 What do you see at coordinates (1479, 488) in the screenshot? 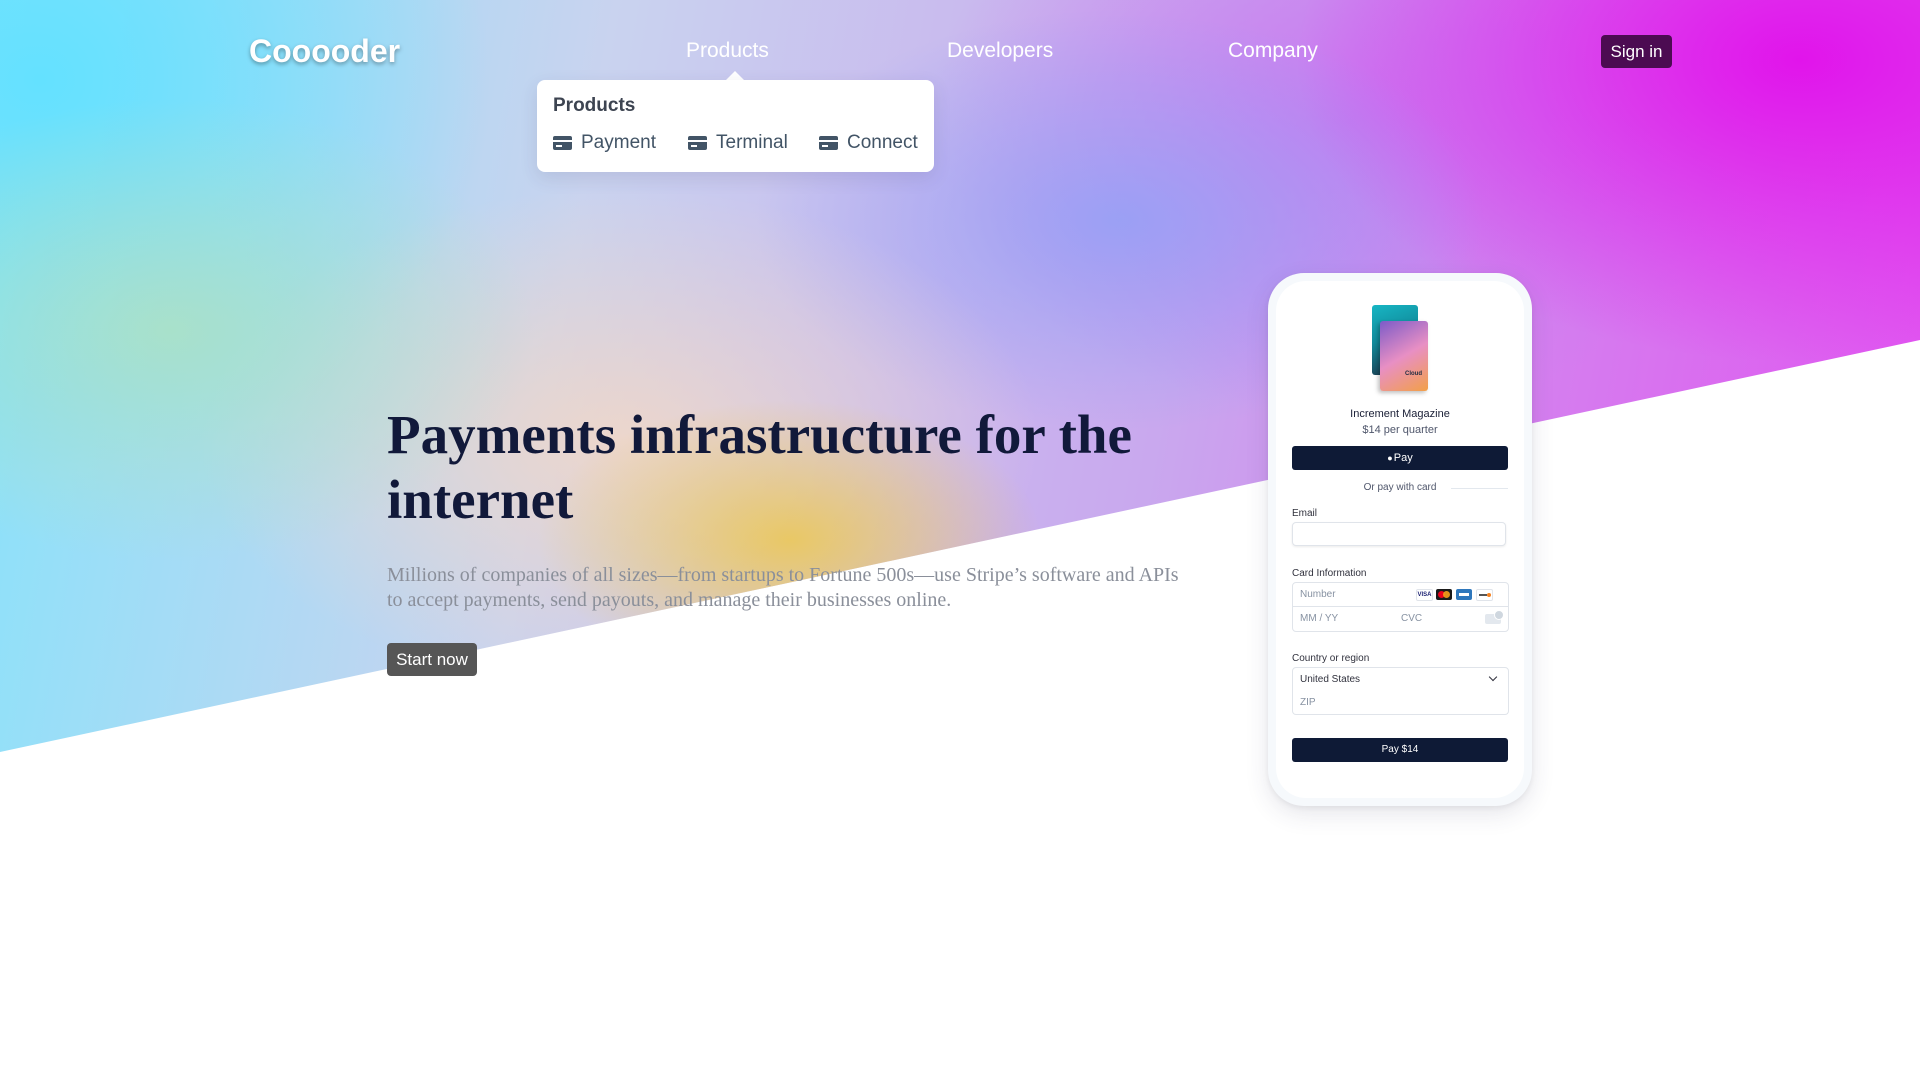
I see `divider` at bounding box center [1479, 488].